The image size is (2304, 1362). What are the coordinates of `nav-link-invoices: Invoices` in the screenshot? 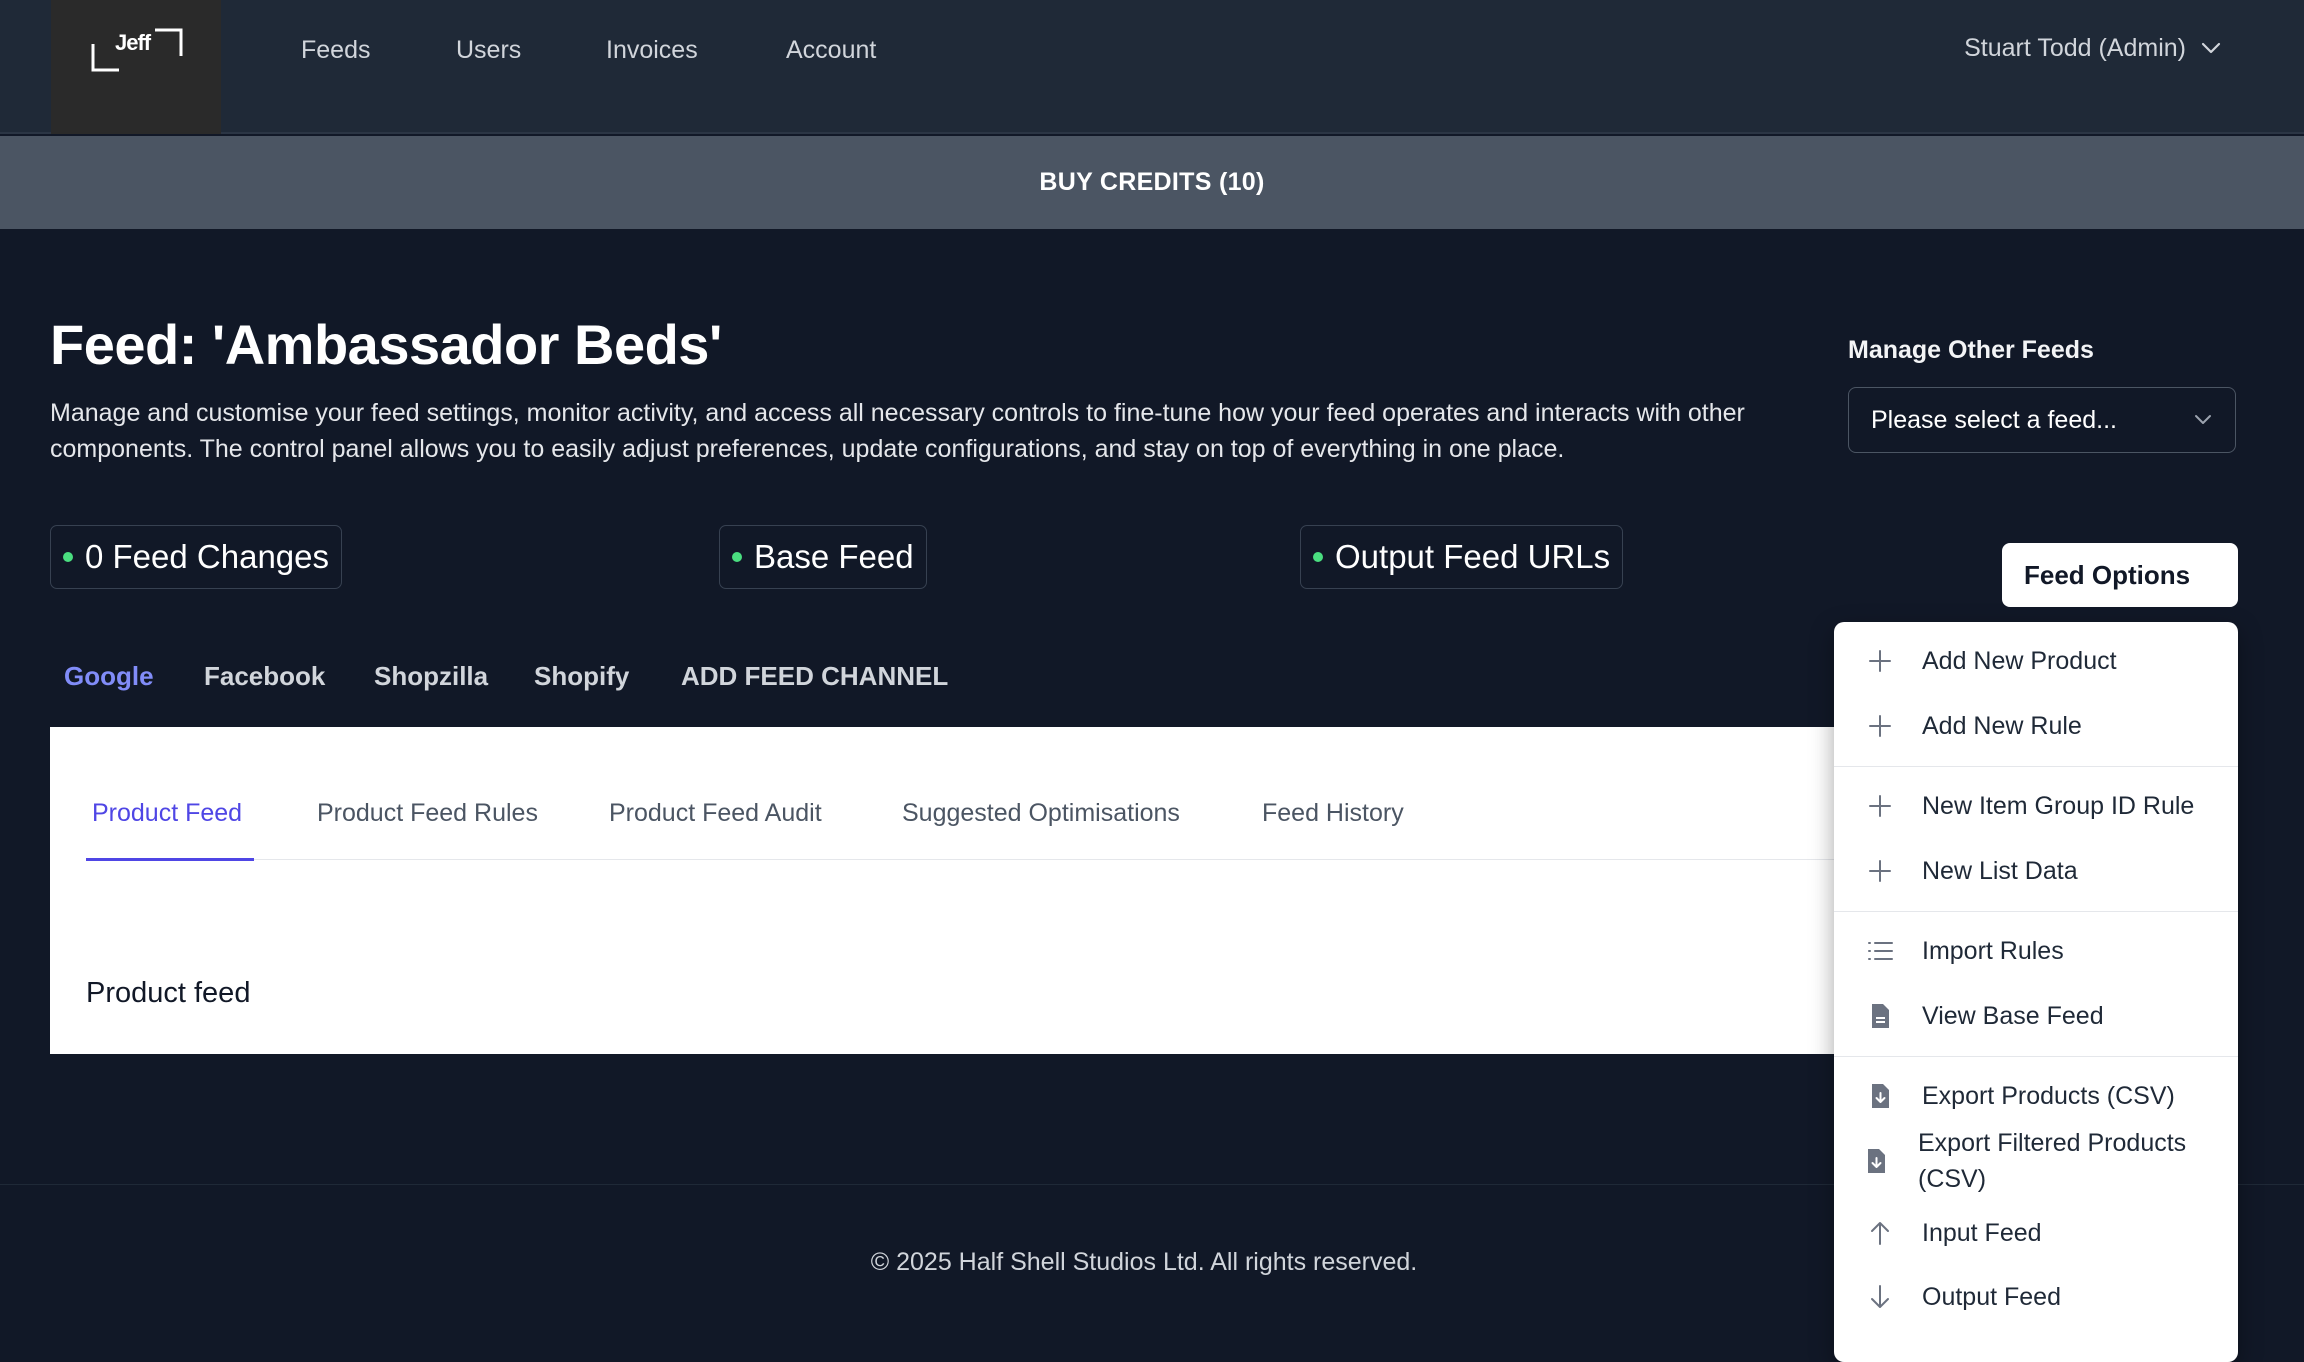 It's located at (652, 50).